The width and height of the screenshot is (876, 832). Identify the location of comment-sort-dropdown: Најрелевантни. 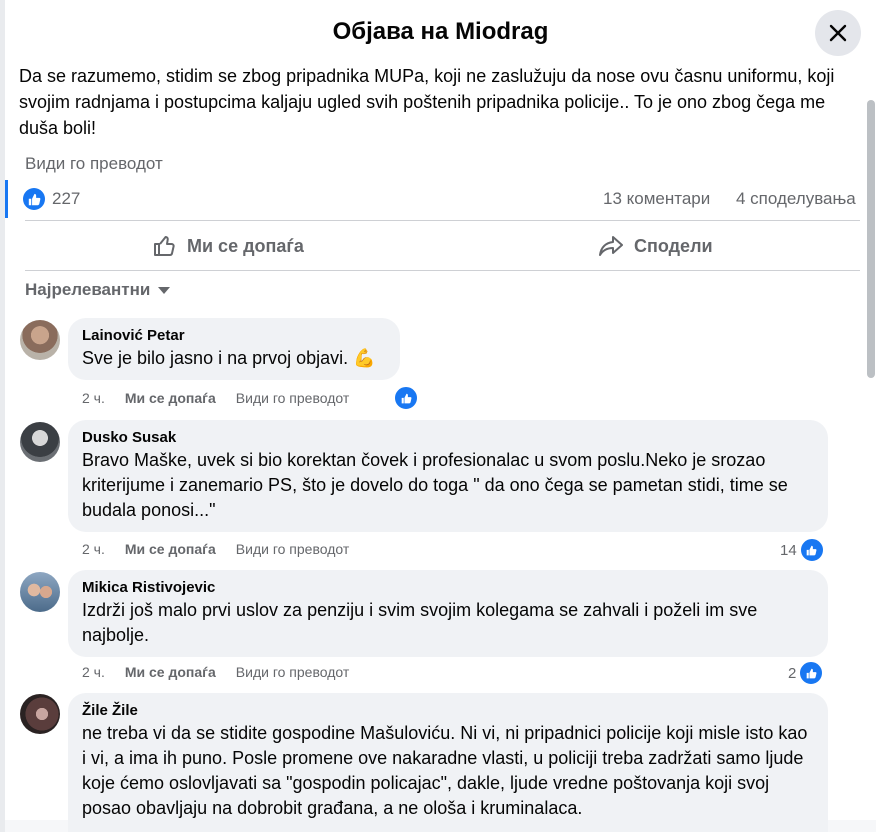
(98, 290).